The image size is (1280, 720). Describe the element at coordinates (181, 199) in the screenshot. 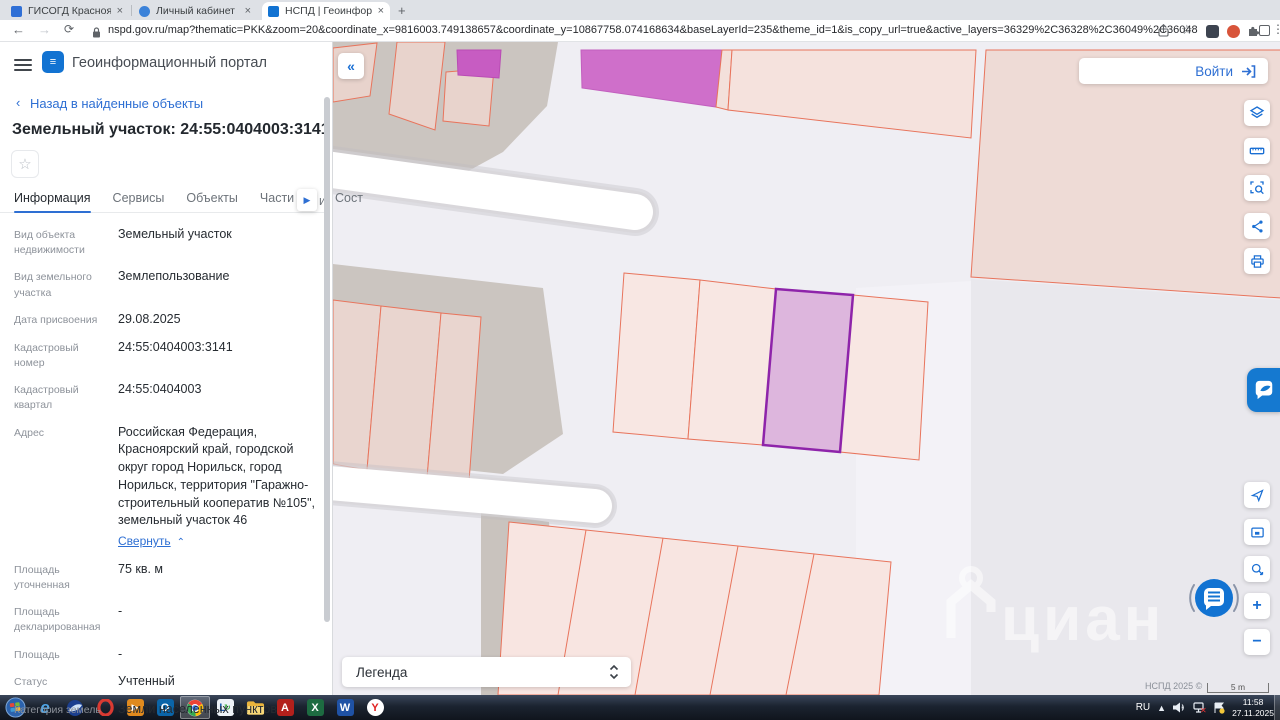

I see `panel-tabs: Информация Сервисы Объекты Части ЗУ Сост` at that location.